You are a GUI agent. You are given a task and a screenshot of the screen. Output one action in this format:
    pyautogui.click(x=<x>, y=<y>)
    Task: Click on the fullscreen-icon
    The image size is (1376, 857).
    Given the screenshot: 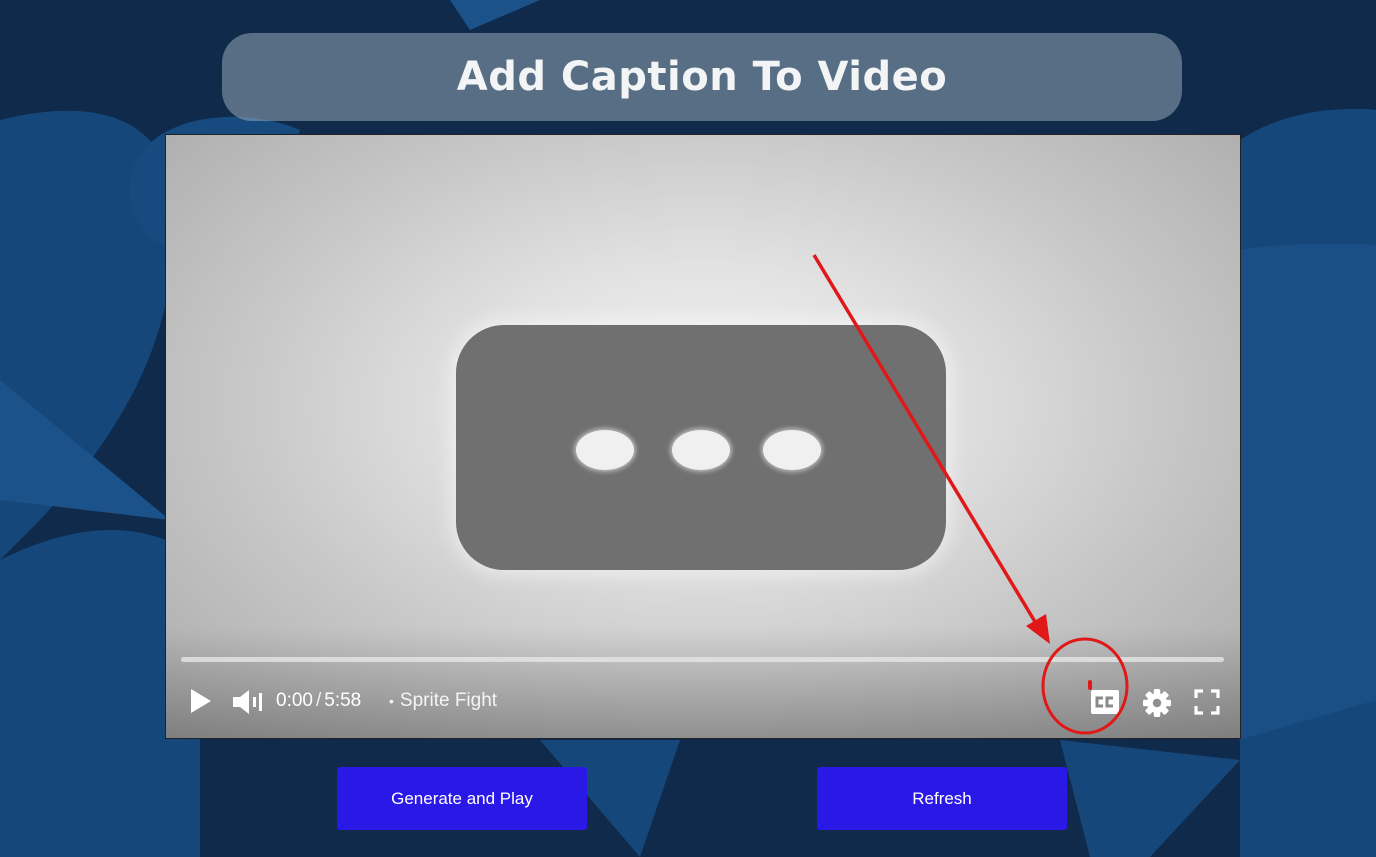 What is the action you would take?
    pyautogui.click(x=1207, y=702)
    